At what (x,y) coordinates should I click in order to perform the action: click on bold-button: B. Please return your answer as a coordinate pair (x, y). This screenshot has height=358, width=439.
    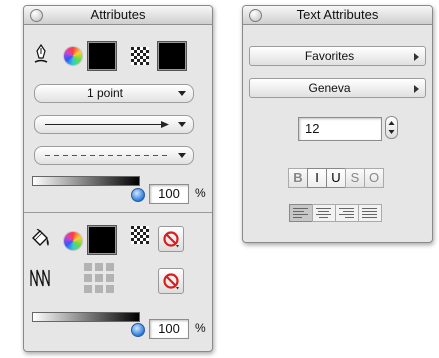
    Looking at the image, I should click on (298, 178).